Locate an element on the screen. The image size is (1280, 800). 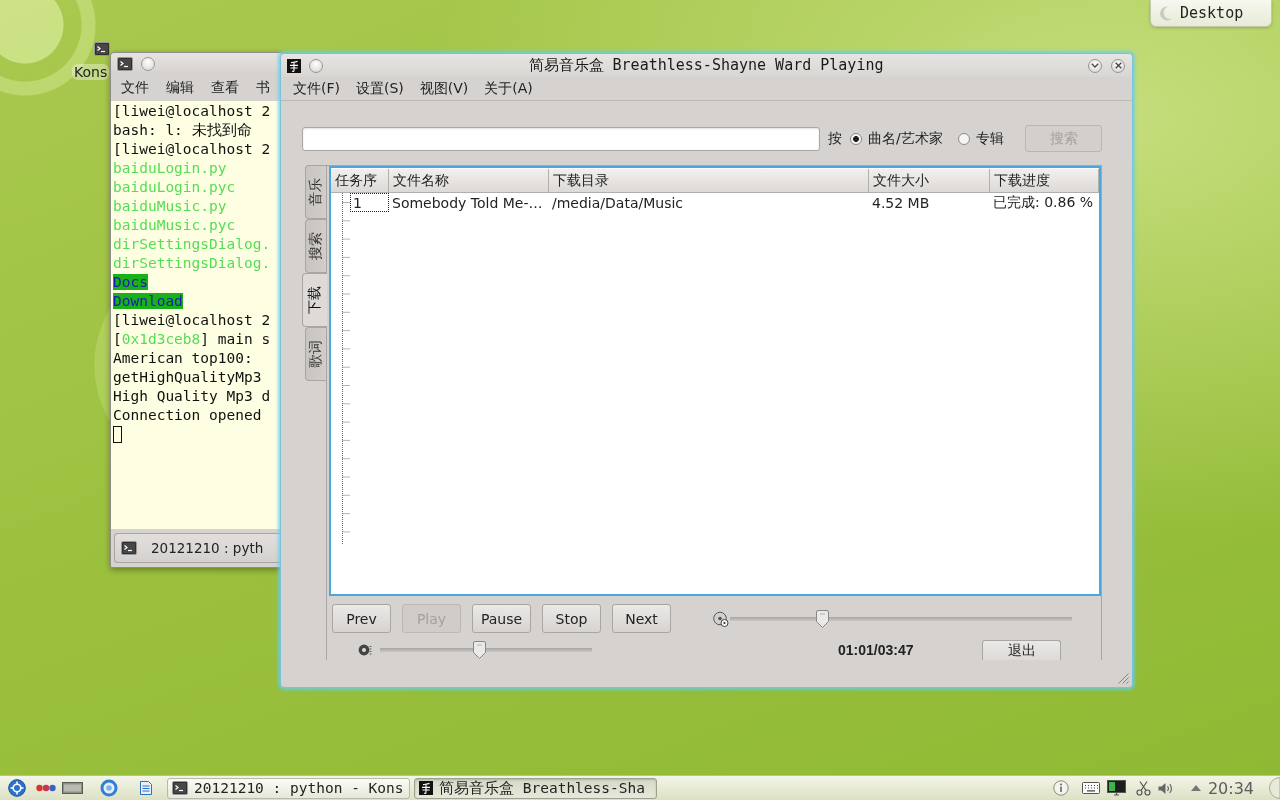
document-icon is located at coordinates (146, 788).